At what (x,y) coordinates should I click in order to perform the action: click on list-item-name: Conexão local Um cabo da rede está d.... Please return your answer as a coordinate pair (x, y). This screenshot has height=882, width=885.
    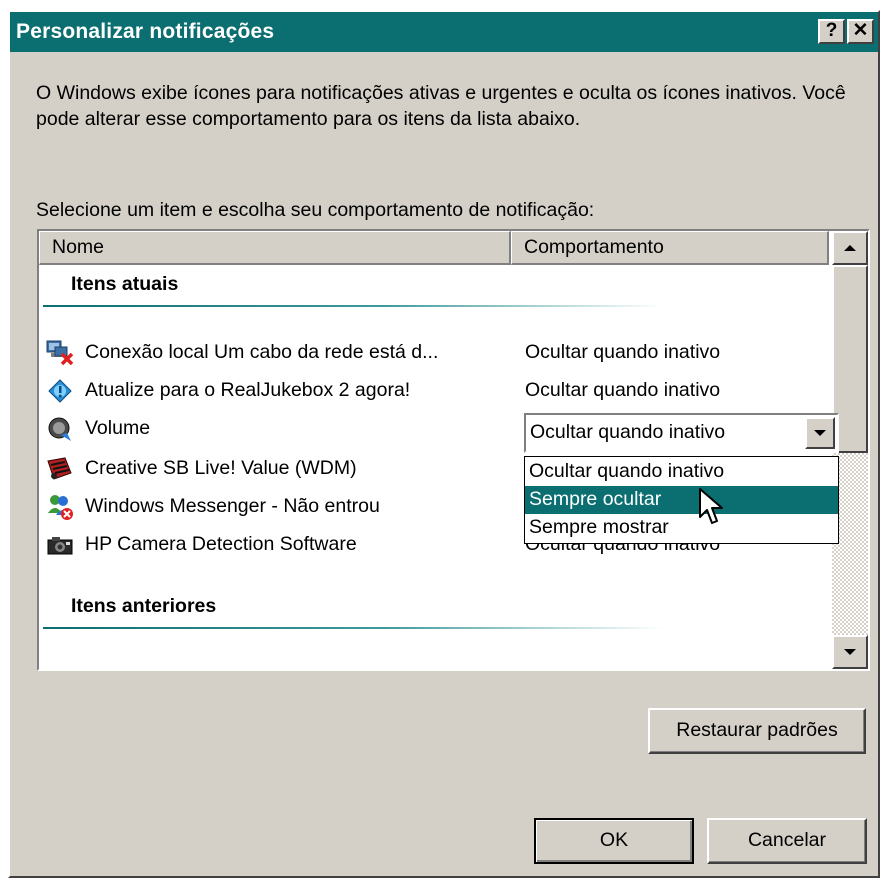
    Looking at the image, I should click on (262, 352).